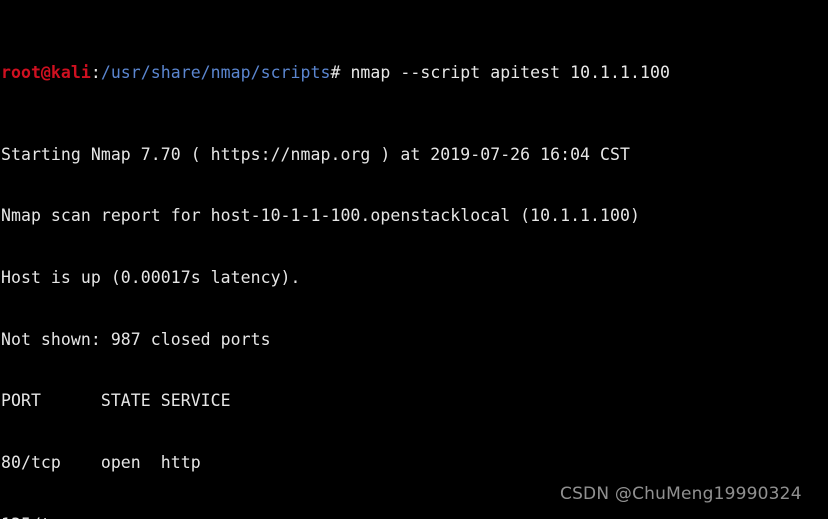 The image size is (828, 519). I want to click on output-line-host-up: Host is up (0.00017s latency)., so click(151, 278).